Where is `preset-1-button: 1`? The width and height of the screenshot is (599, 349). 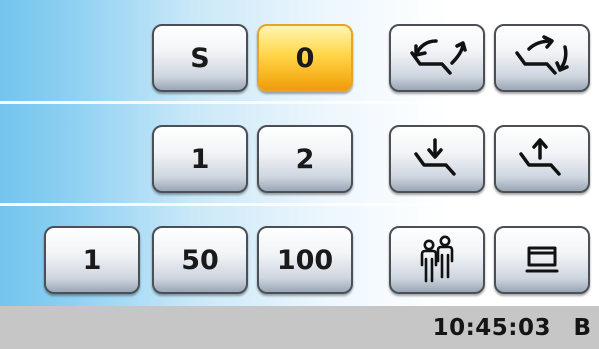
preset-1-button: 1 is located at coordinates (200, 159).